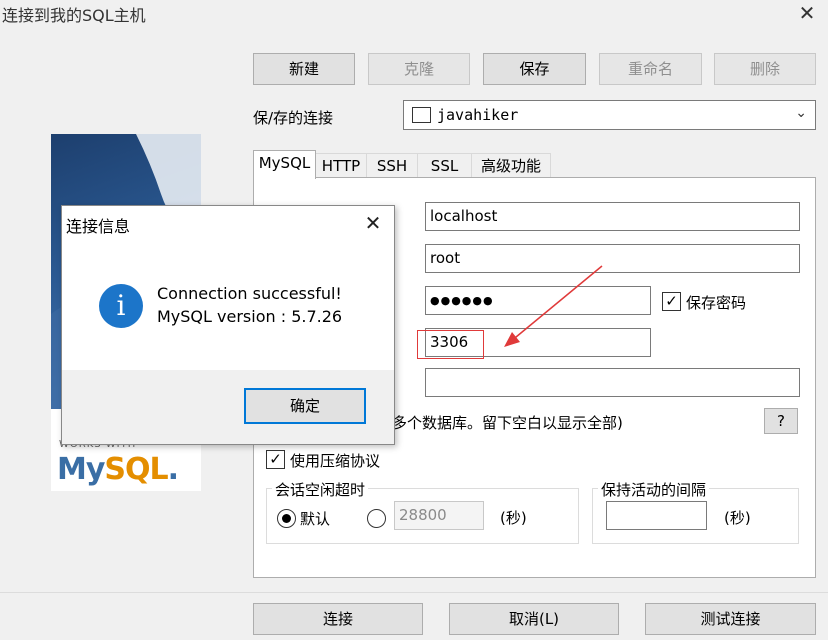 Image resolution: width=828 pixels, height=640 pixels. Describe the element at coordinates (444, 165) in the screenshot. I see `tab-ssl: SSL` at that location.